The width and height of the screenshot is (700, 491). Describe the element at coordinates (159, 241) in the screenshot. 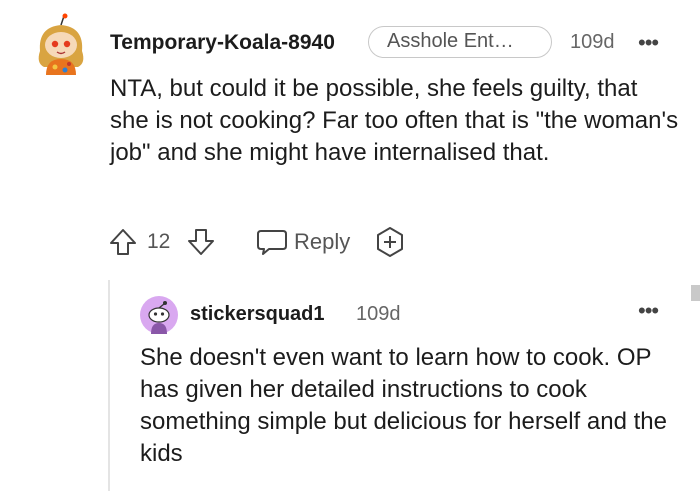

I see `vote-count: 12` at that location.